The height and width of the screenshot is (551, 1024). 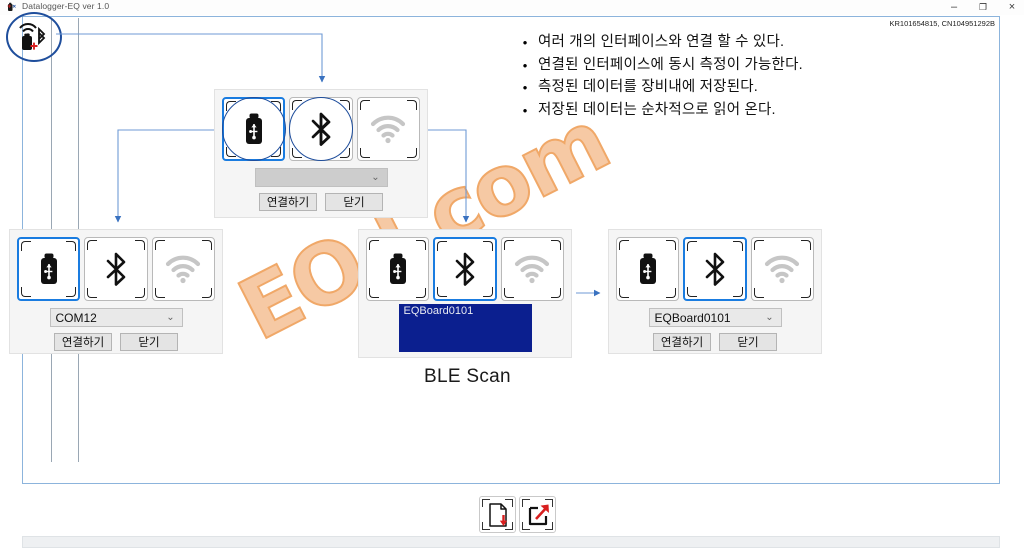 What do you see at coordinates (467, 376) in the screenshot?
I see `ble-scan-caption: BLE Scan` at bounding box center [467, 376].